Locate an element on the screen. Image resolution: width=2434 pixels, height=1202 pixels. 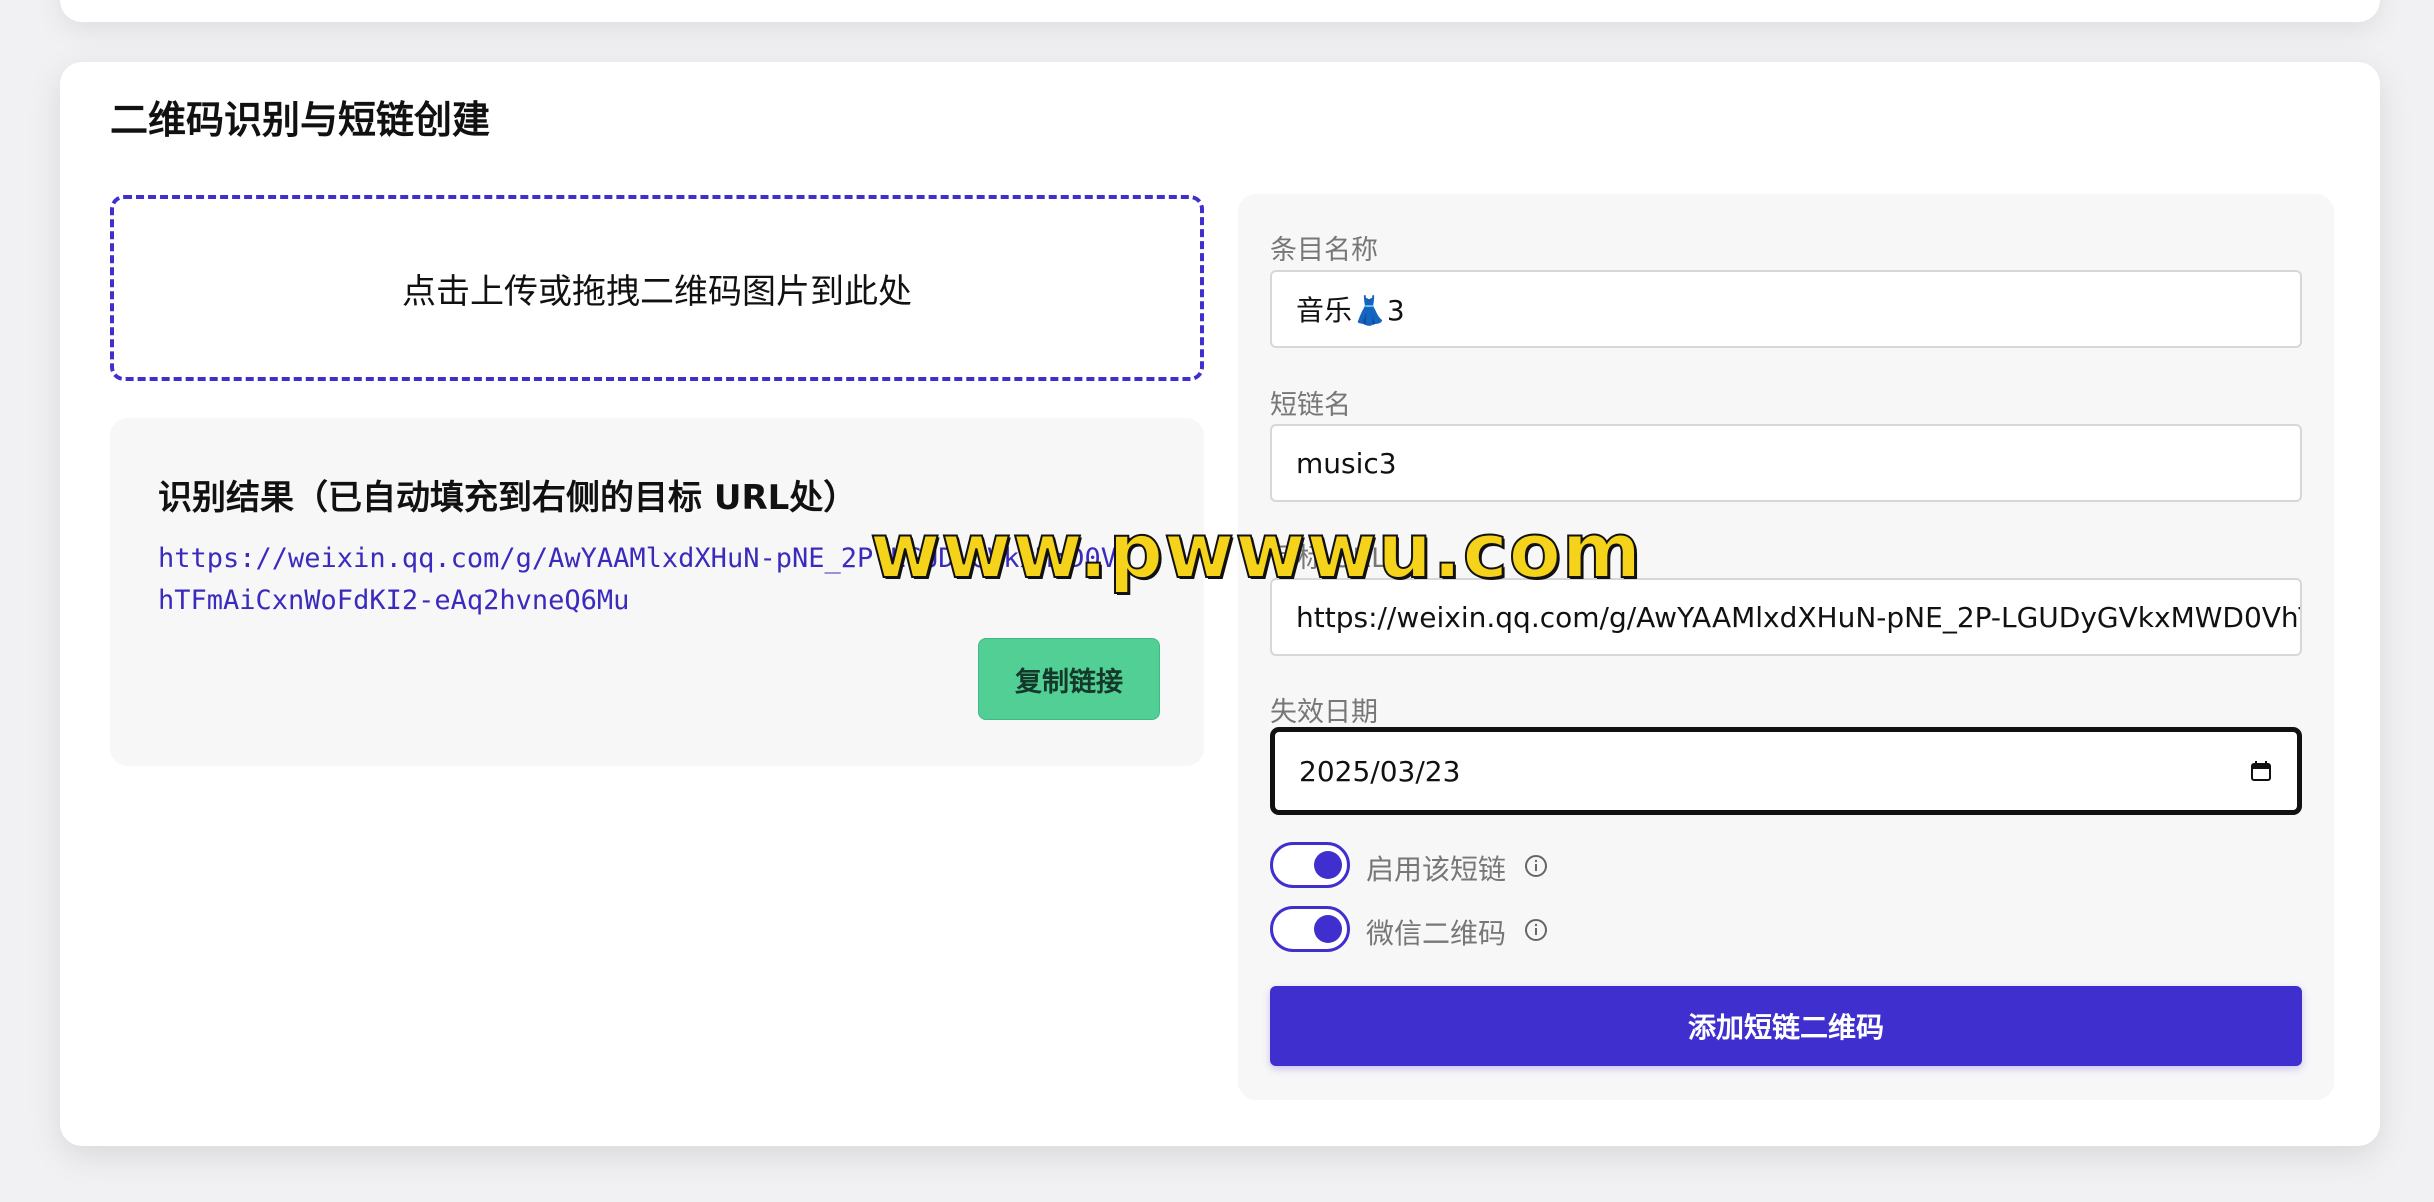
result-title: 识别结果（已自动填充到右侧的目标 URL处） is located at coordinates (508, 498).